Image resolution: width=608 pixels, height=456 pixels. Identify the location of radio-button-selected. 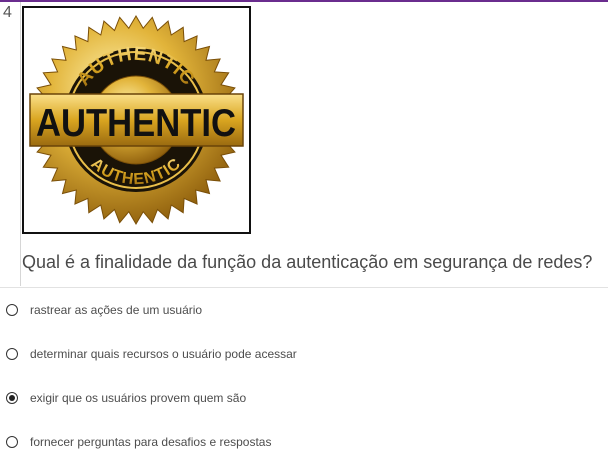
(12, 398).